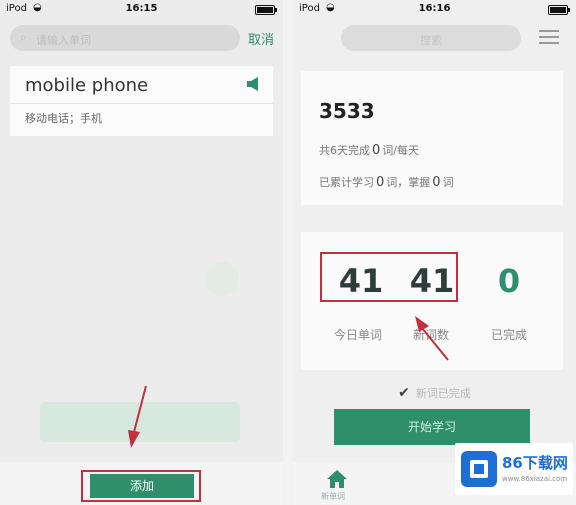 The height and width of the screenshot is (505, 576). I want to click on mastered-value: 0, so click(436, 182).